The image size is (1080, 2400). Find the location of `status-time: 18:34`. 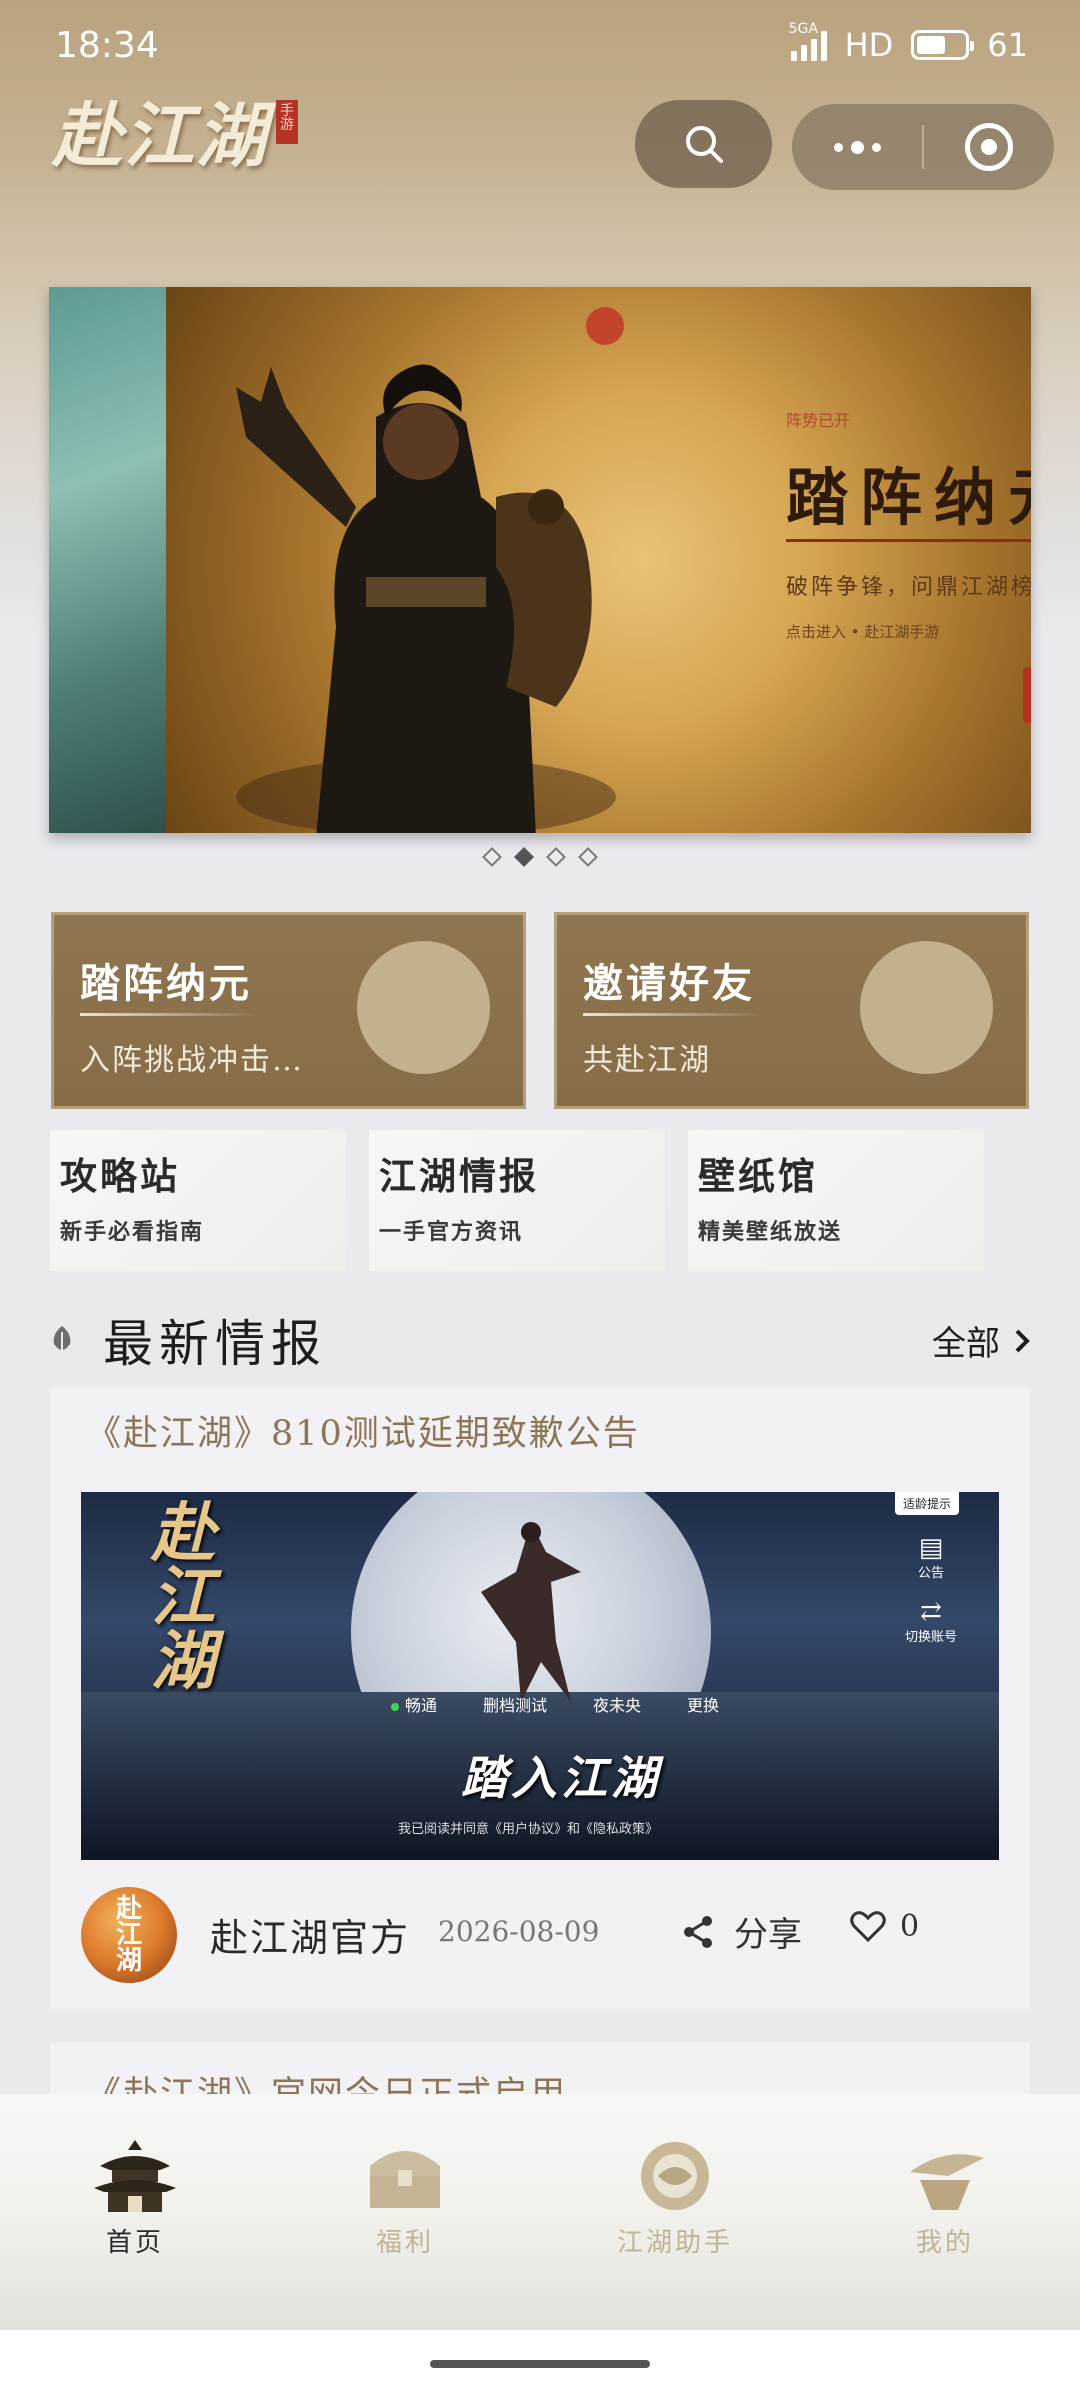

status-time: 18:34 is located at coordinates (107, 45).